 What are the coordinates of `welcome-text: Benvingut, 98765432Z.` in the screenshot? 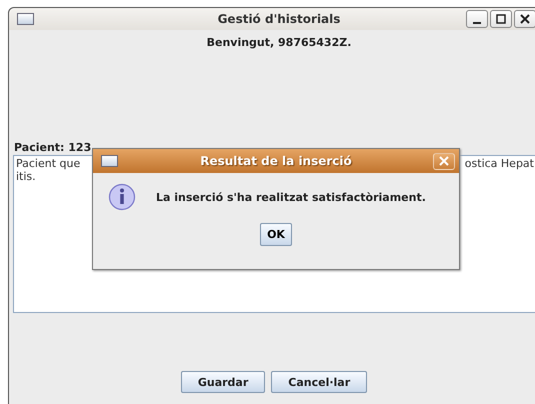 It's located at (279, 42).